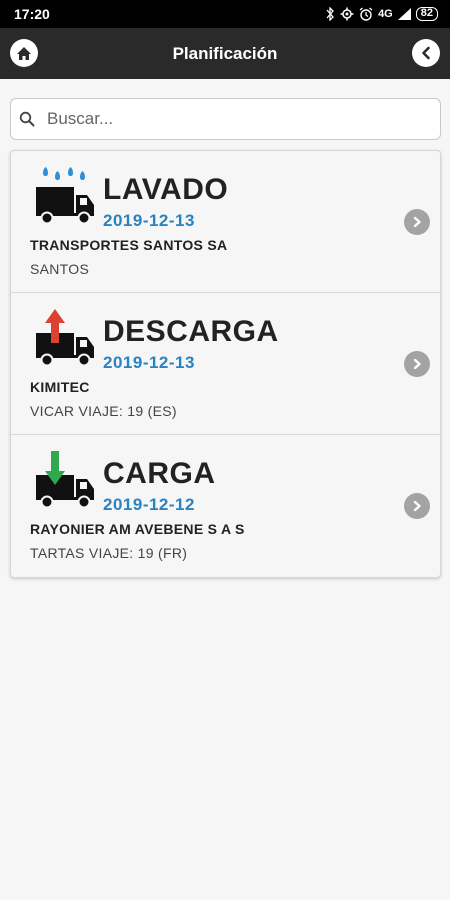 The width and height of the screenshot is (450, 900). What do you see at coordinates (27, 119) in the screenshot?
I see `search-icon` at bounding box center [27, 119].